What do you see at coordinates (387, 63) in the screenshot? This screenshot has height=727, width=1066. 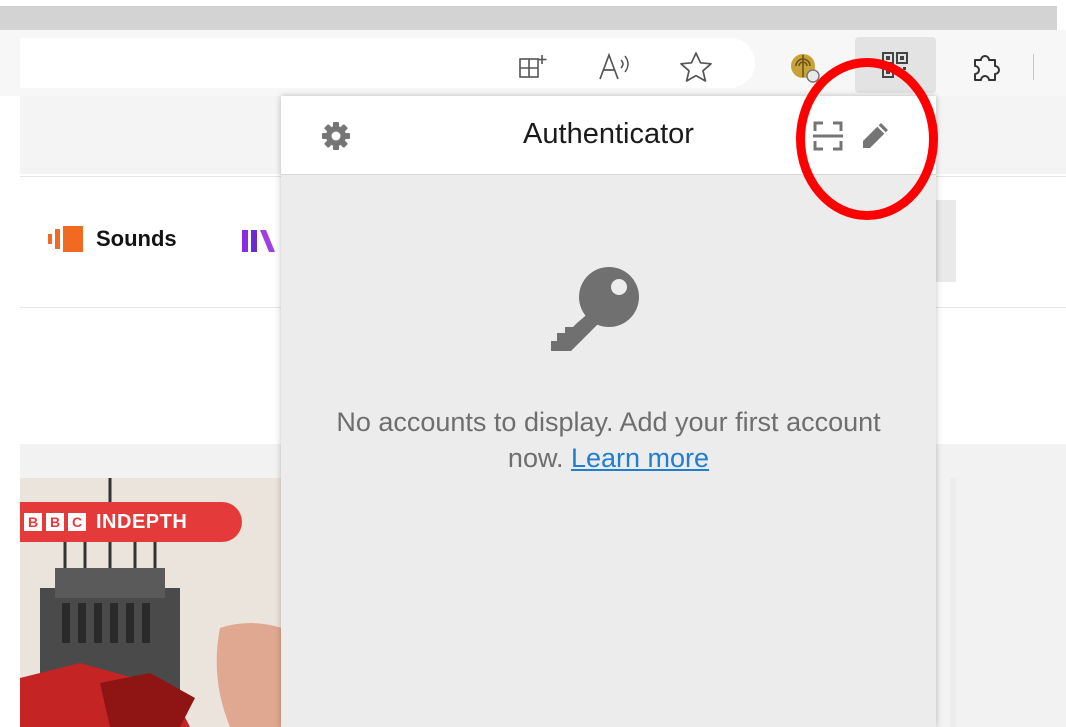 I see `address-bar` at bounding box center [387, 63].